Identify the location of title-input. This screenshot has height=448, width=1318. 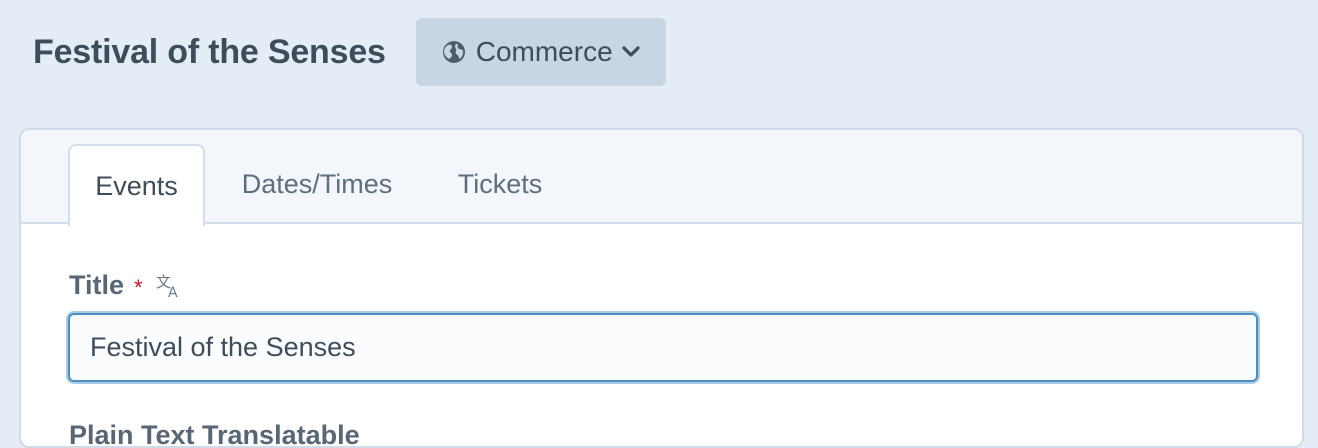
(663, 347).